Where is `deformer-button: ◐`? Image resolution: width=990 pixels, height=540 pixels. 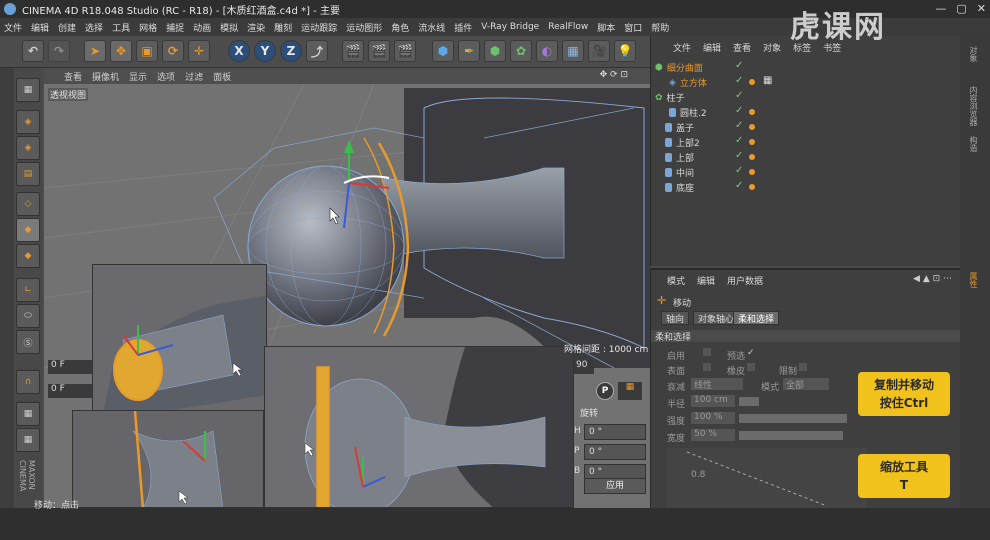 deformer-button: ◐ is located at coordinates (547, 51).